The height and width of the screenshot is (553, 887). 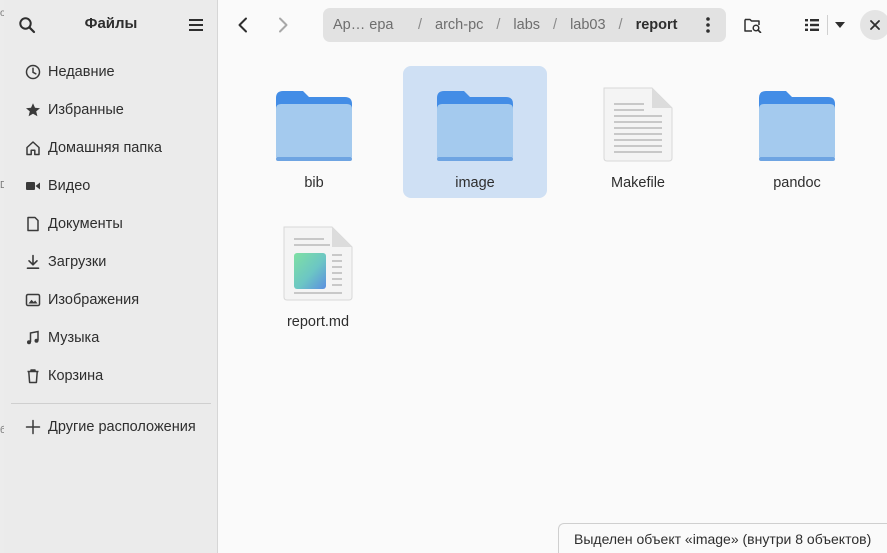 What do you see at coordinates (77, 262) in the screenshot?
I see `sidebar-item-label: Загрузки` at bounding box center [77, 262].